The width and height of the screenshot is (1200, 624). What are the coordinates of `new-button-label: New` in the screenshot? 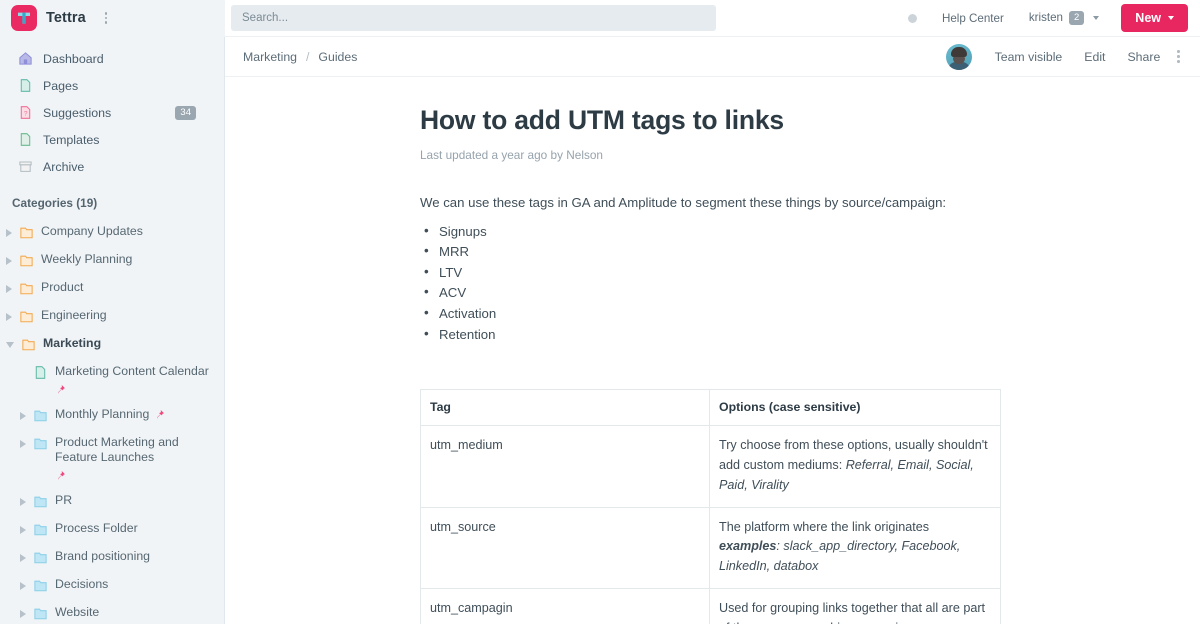 It's located at (1148, 18).